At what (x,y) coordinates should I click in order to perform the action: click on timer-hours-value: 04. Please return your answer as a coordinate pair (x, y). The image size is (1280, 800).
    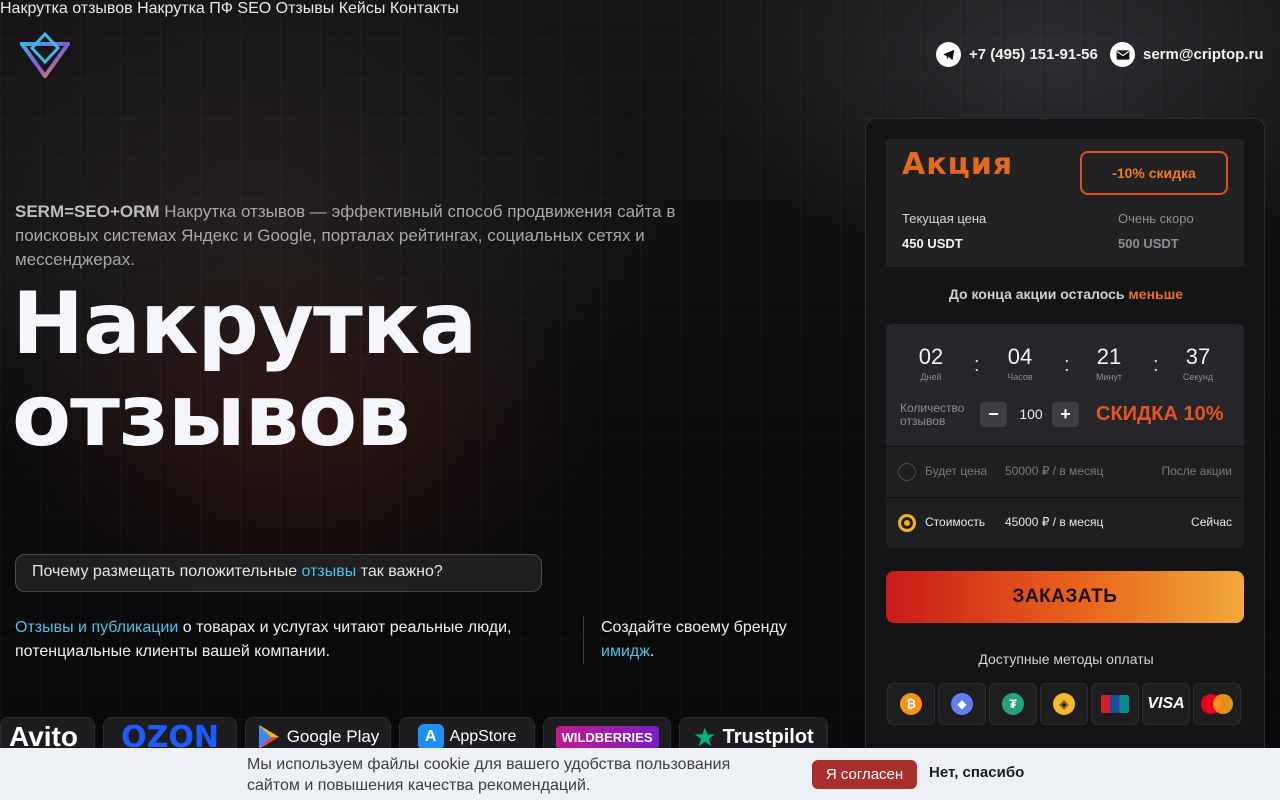
    Looking at the image, I should click on (1020, 356).